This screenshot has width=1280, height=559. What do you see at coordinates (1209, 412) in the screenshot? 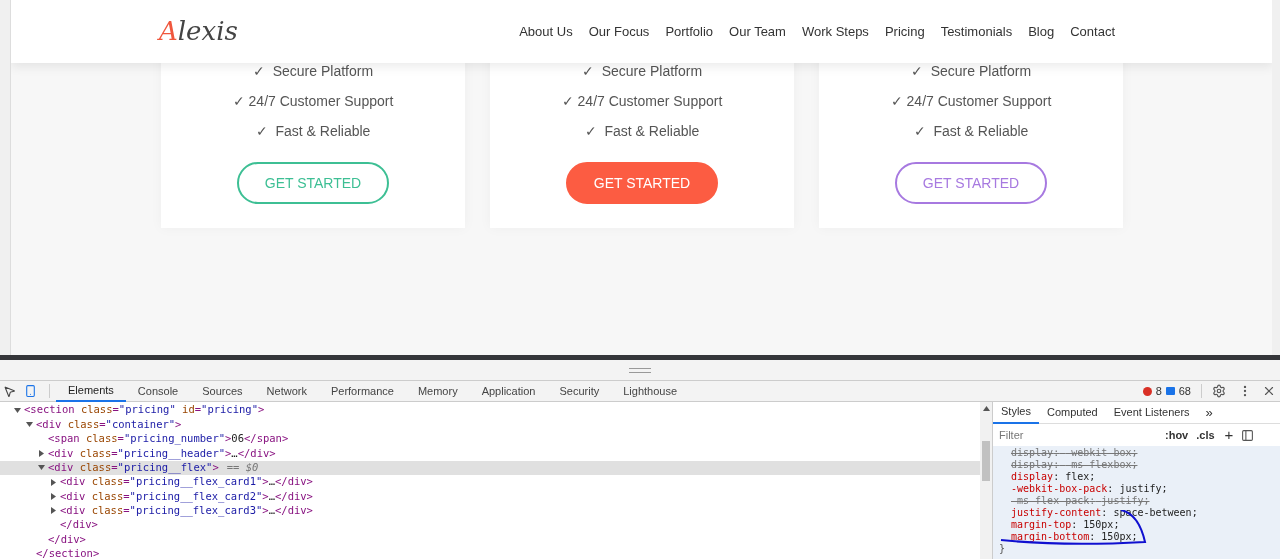
I see `more-tabs-button: »` at bounding box center [1209, 412].